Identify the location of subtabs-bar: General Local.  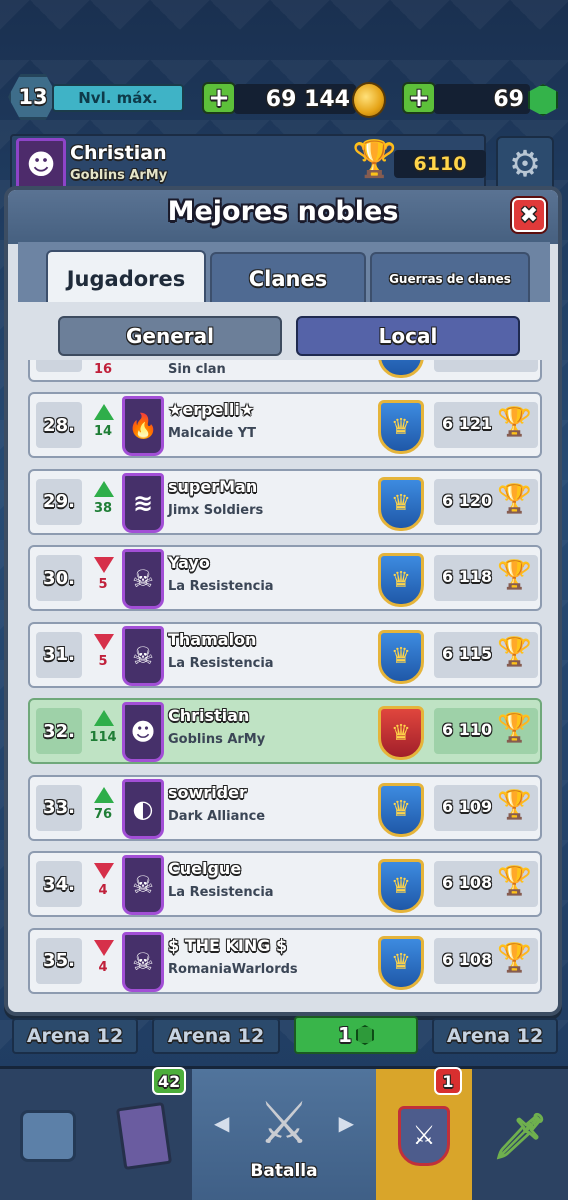
(284, 330).